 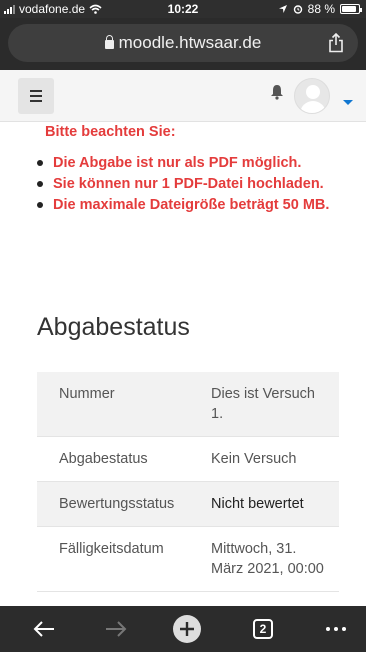 I want to click on status-right: 88 %, so click(x=320, y=9).